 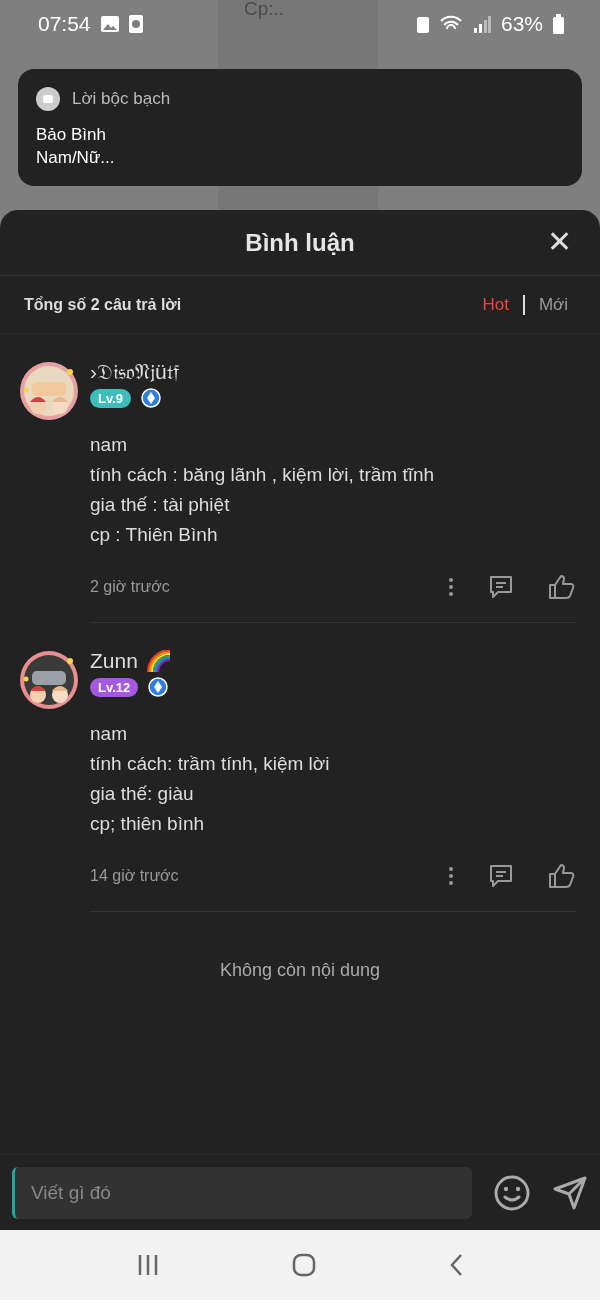 What do you see at coordinates (263, 475) in the screenshot?
I see `comment-text: tính cách : băng lãnh , kiệm lời, trầm tĩnh` at bounding box center [263, 475].